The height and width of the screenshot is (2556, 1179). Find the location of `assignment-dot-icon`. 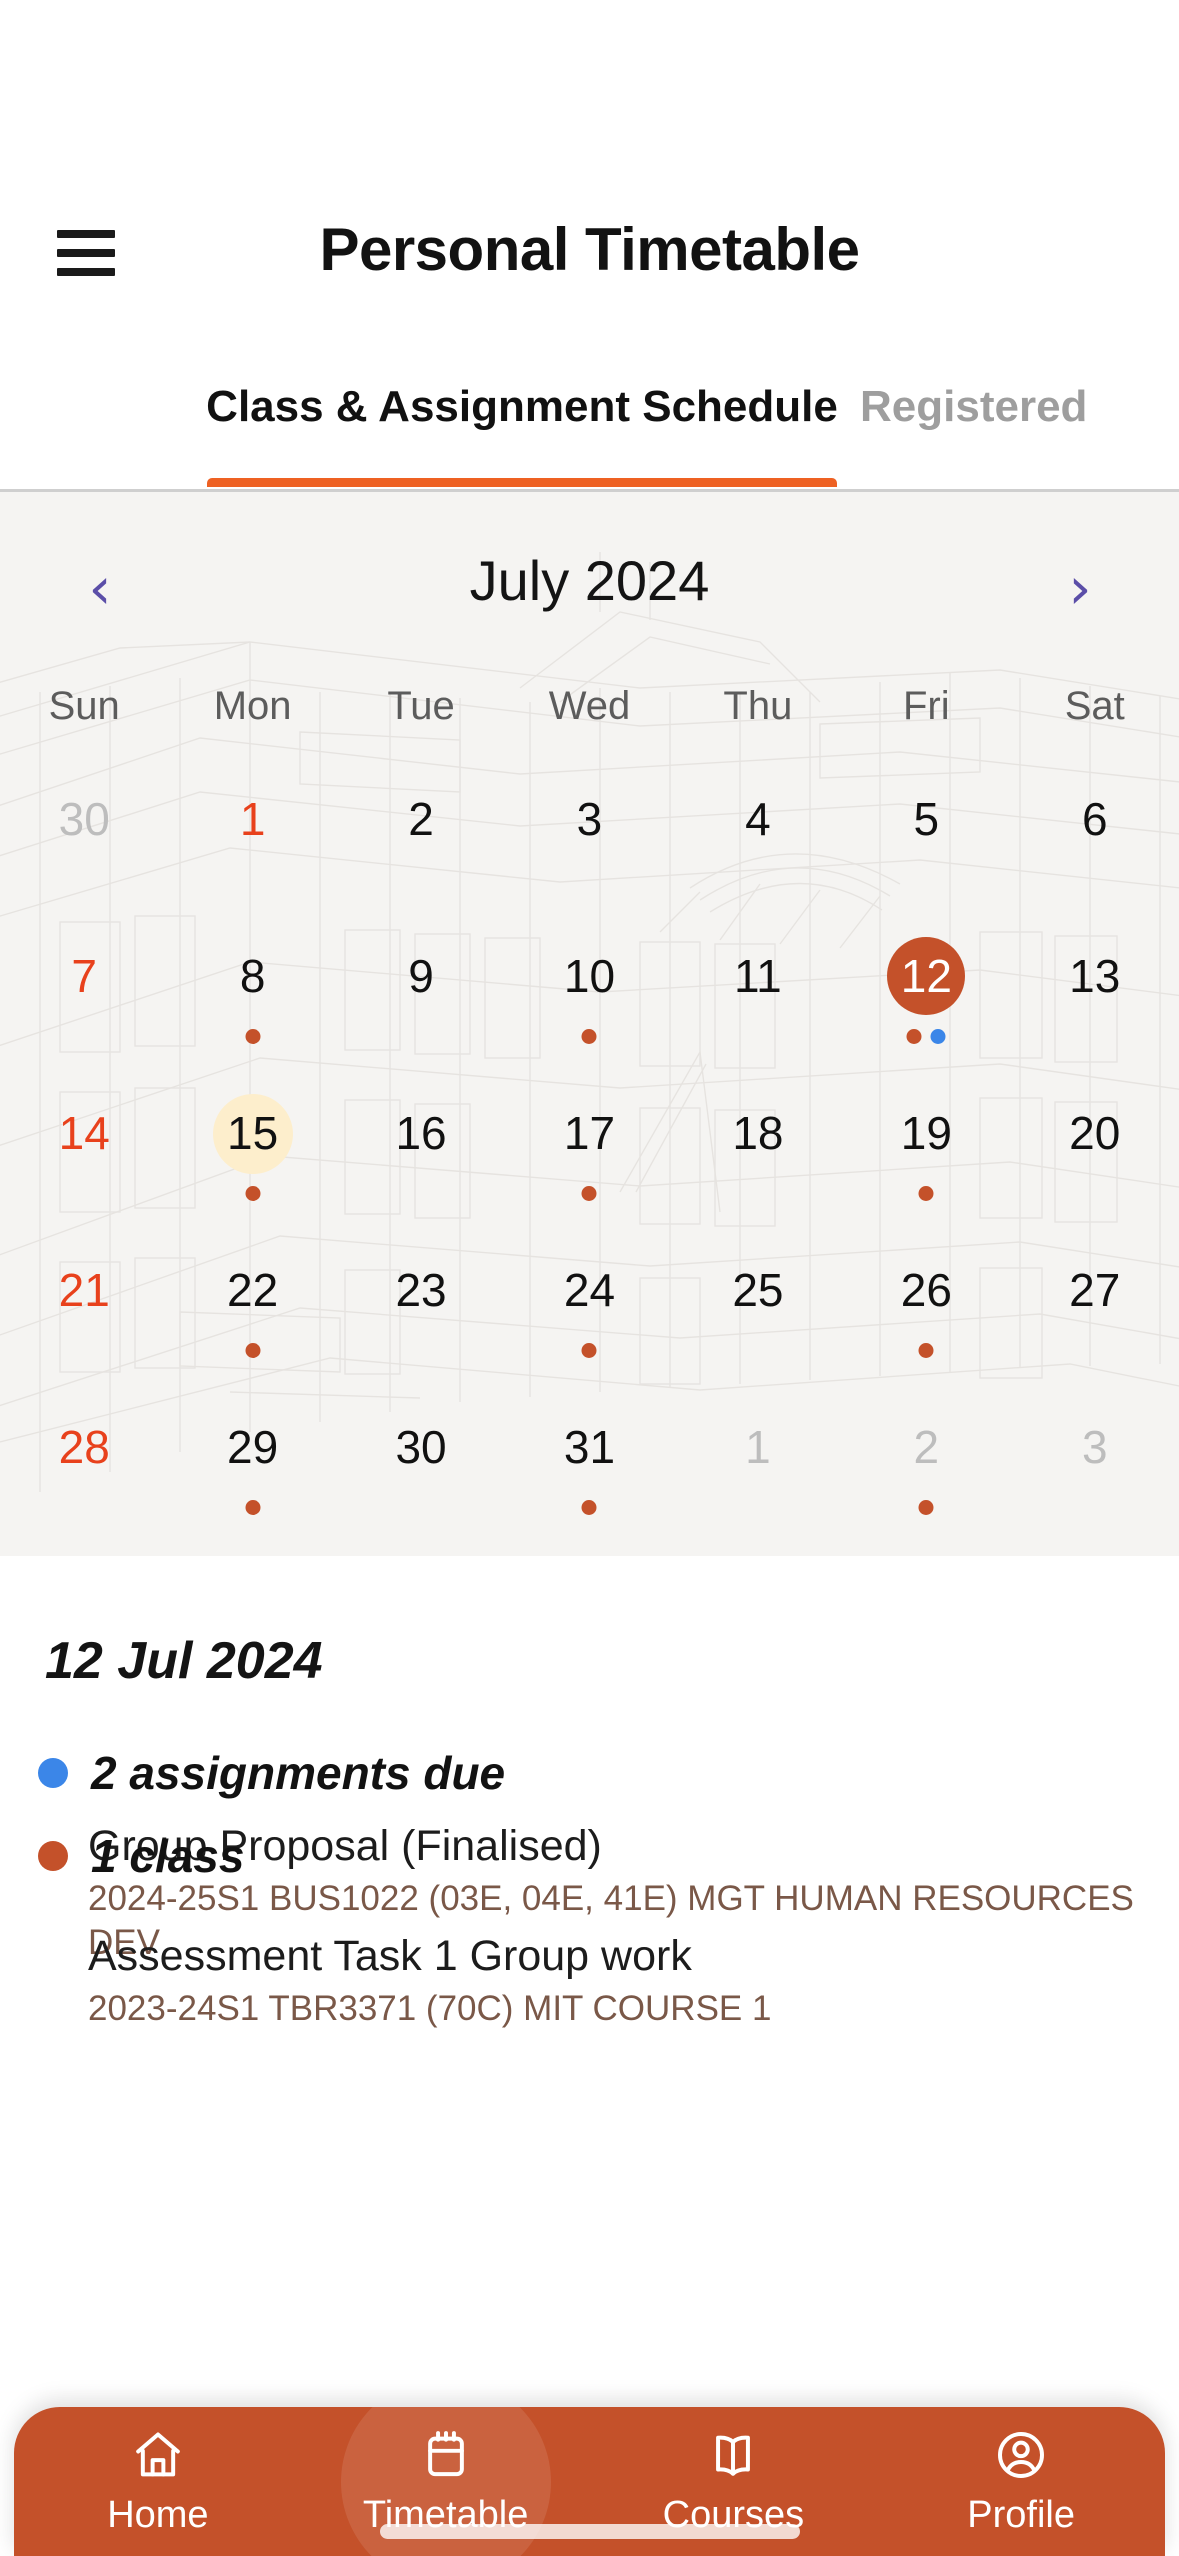

assignment-dot-icon is located at coordinates (938, 1036).